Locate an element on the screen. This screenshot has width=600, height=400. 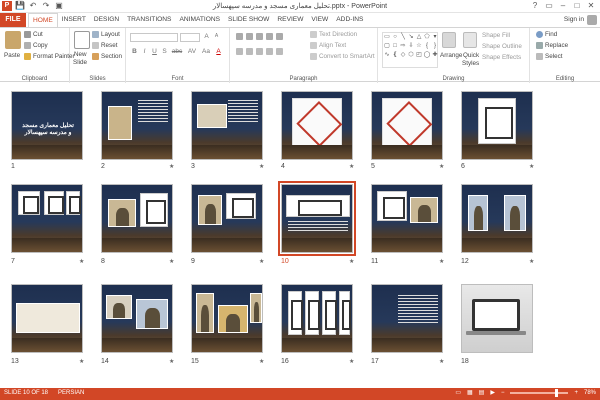
zoom-slider is located at coordinates (539, 392).